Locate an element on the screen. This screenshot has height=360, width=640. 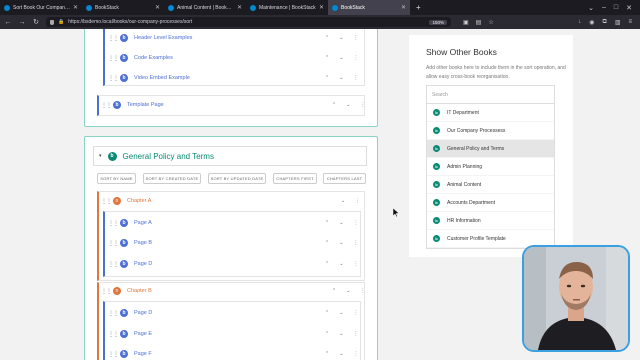
close-window-icon: ✕ is located at coordinates (629, 8).